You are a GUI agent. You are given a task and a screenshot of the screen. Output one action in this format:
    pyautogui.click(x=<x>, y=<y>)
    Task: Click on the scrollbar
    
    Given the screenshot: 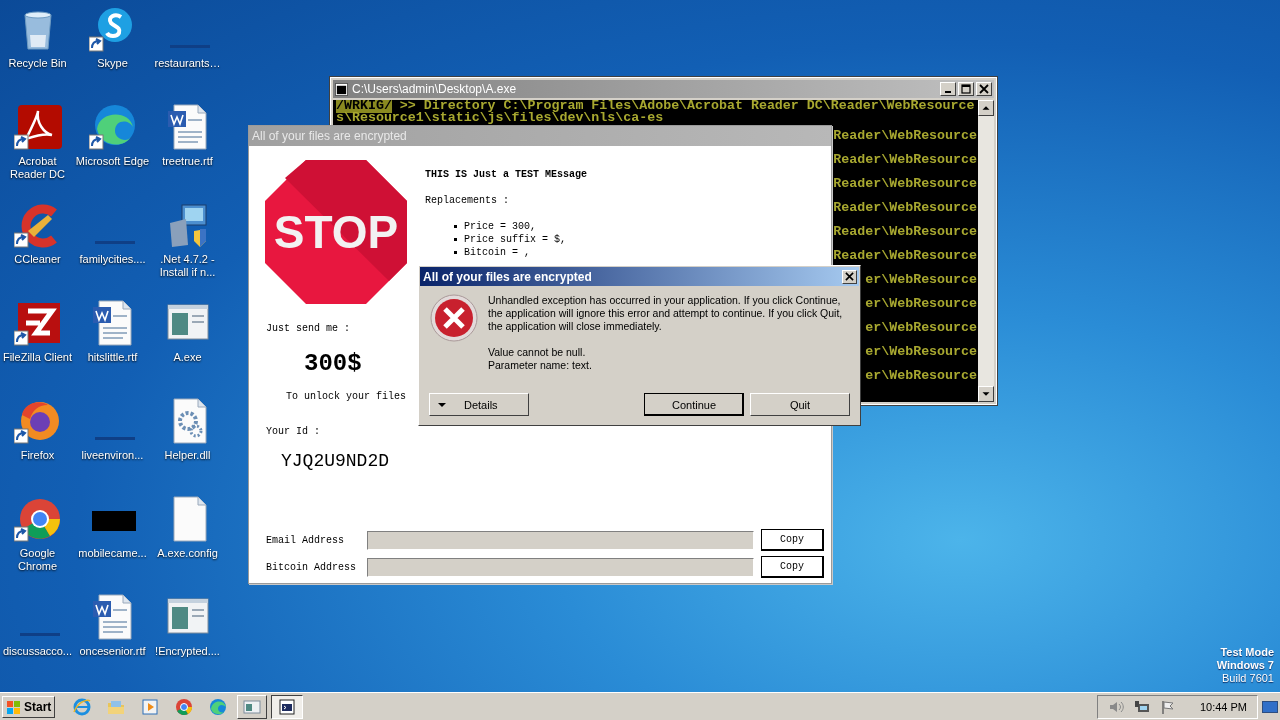 What is the action you would take?
    pyautogui.click(x=986, y=251)
    